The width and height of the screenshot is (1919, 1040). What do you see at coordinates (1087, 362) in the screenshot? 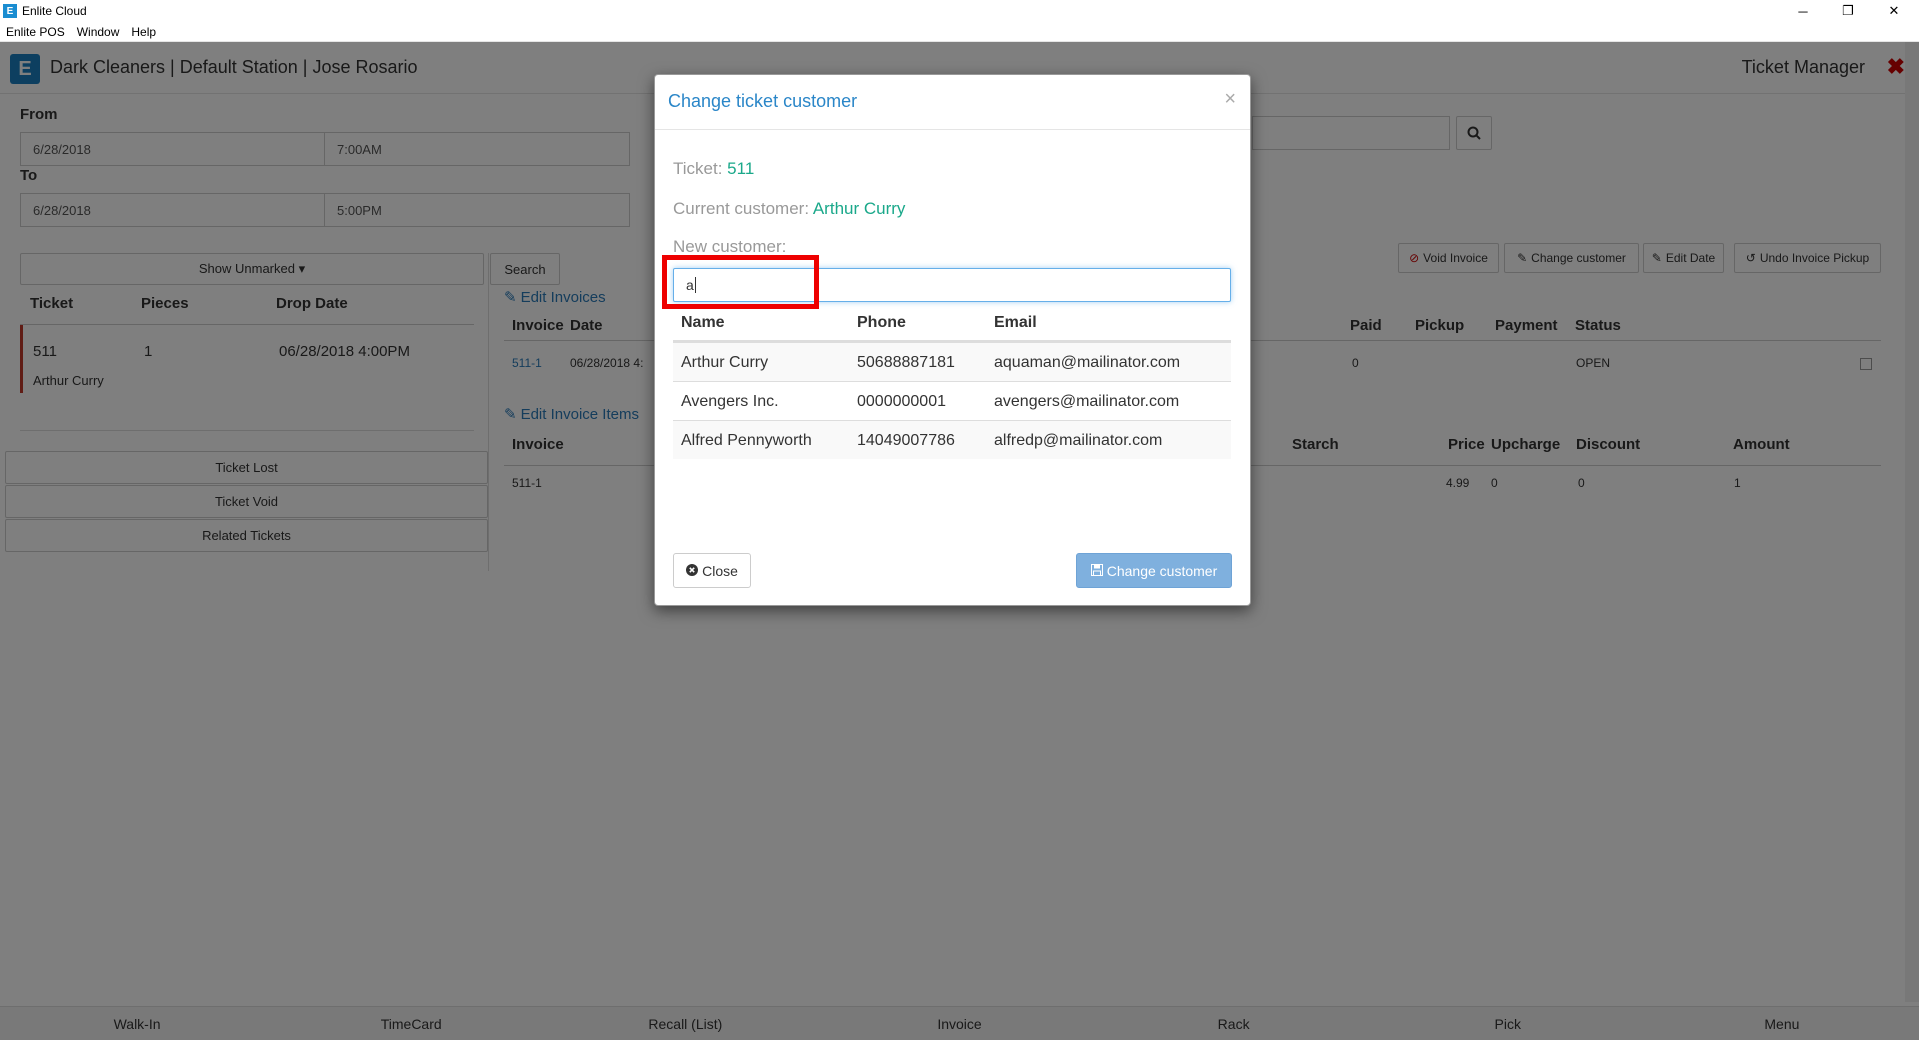
I see `customer-email: aquaman@mailinator.com` at bounding box center [1087, 362].